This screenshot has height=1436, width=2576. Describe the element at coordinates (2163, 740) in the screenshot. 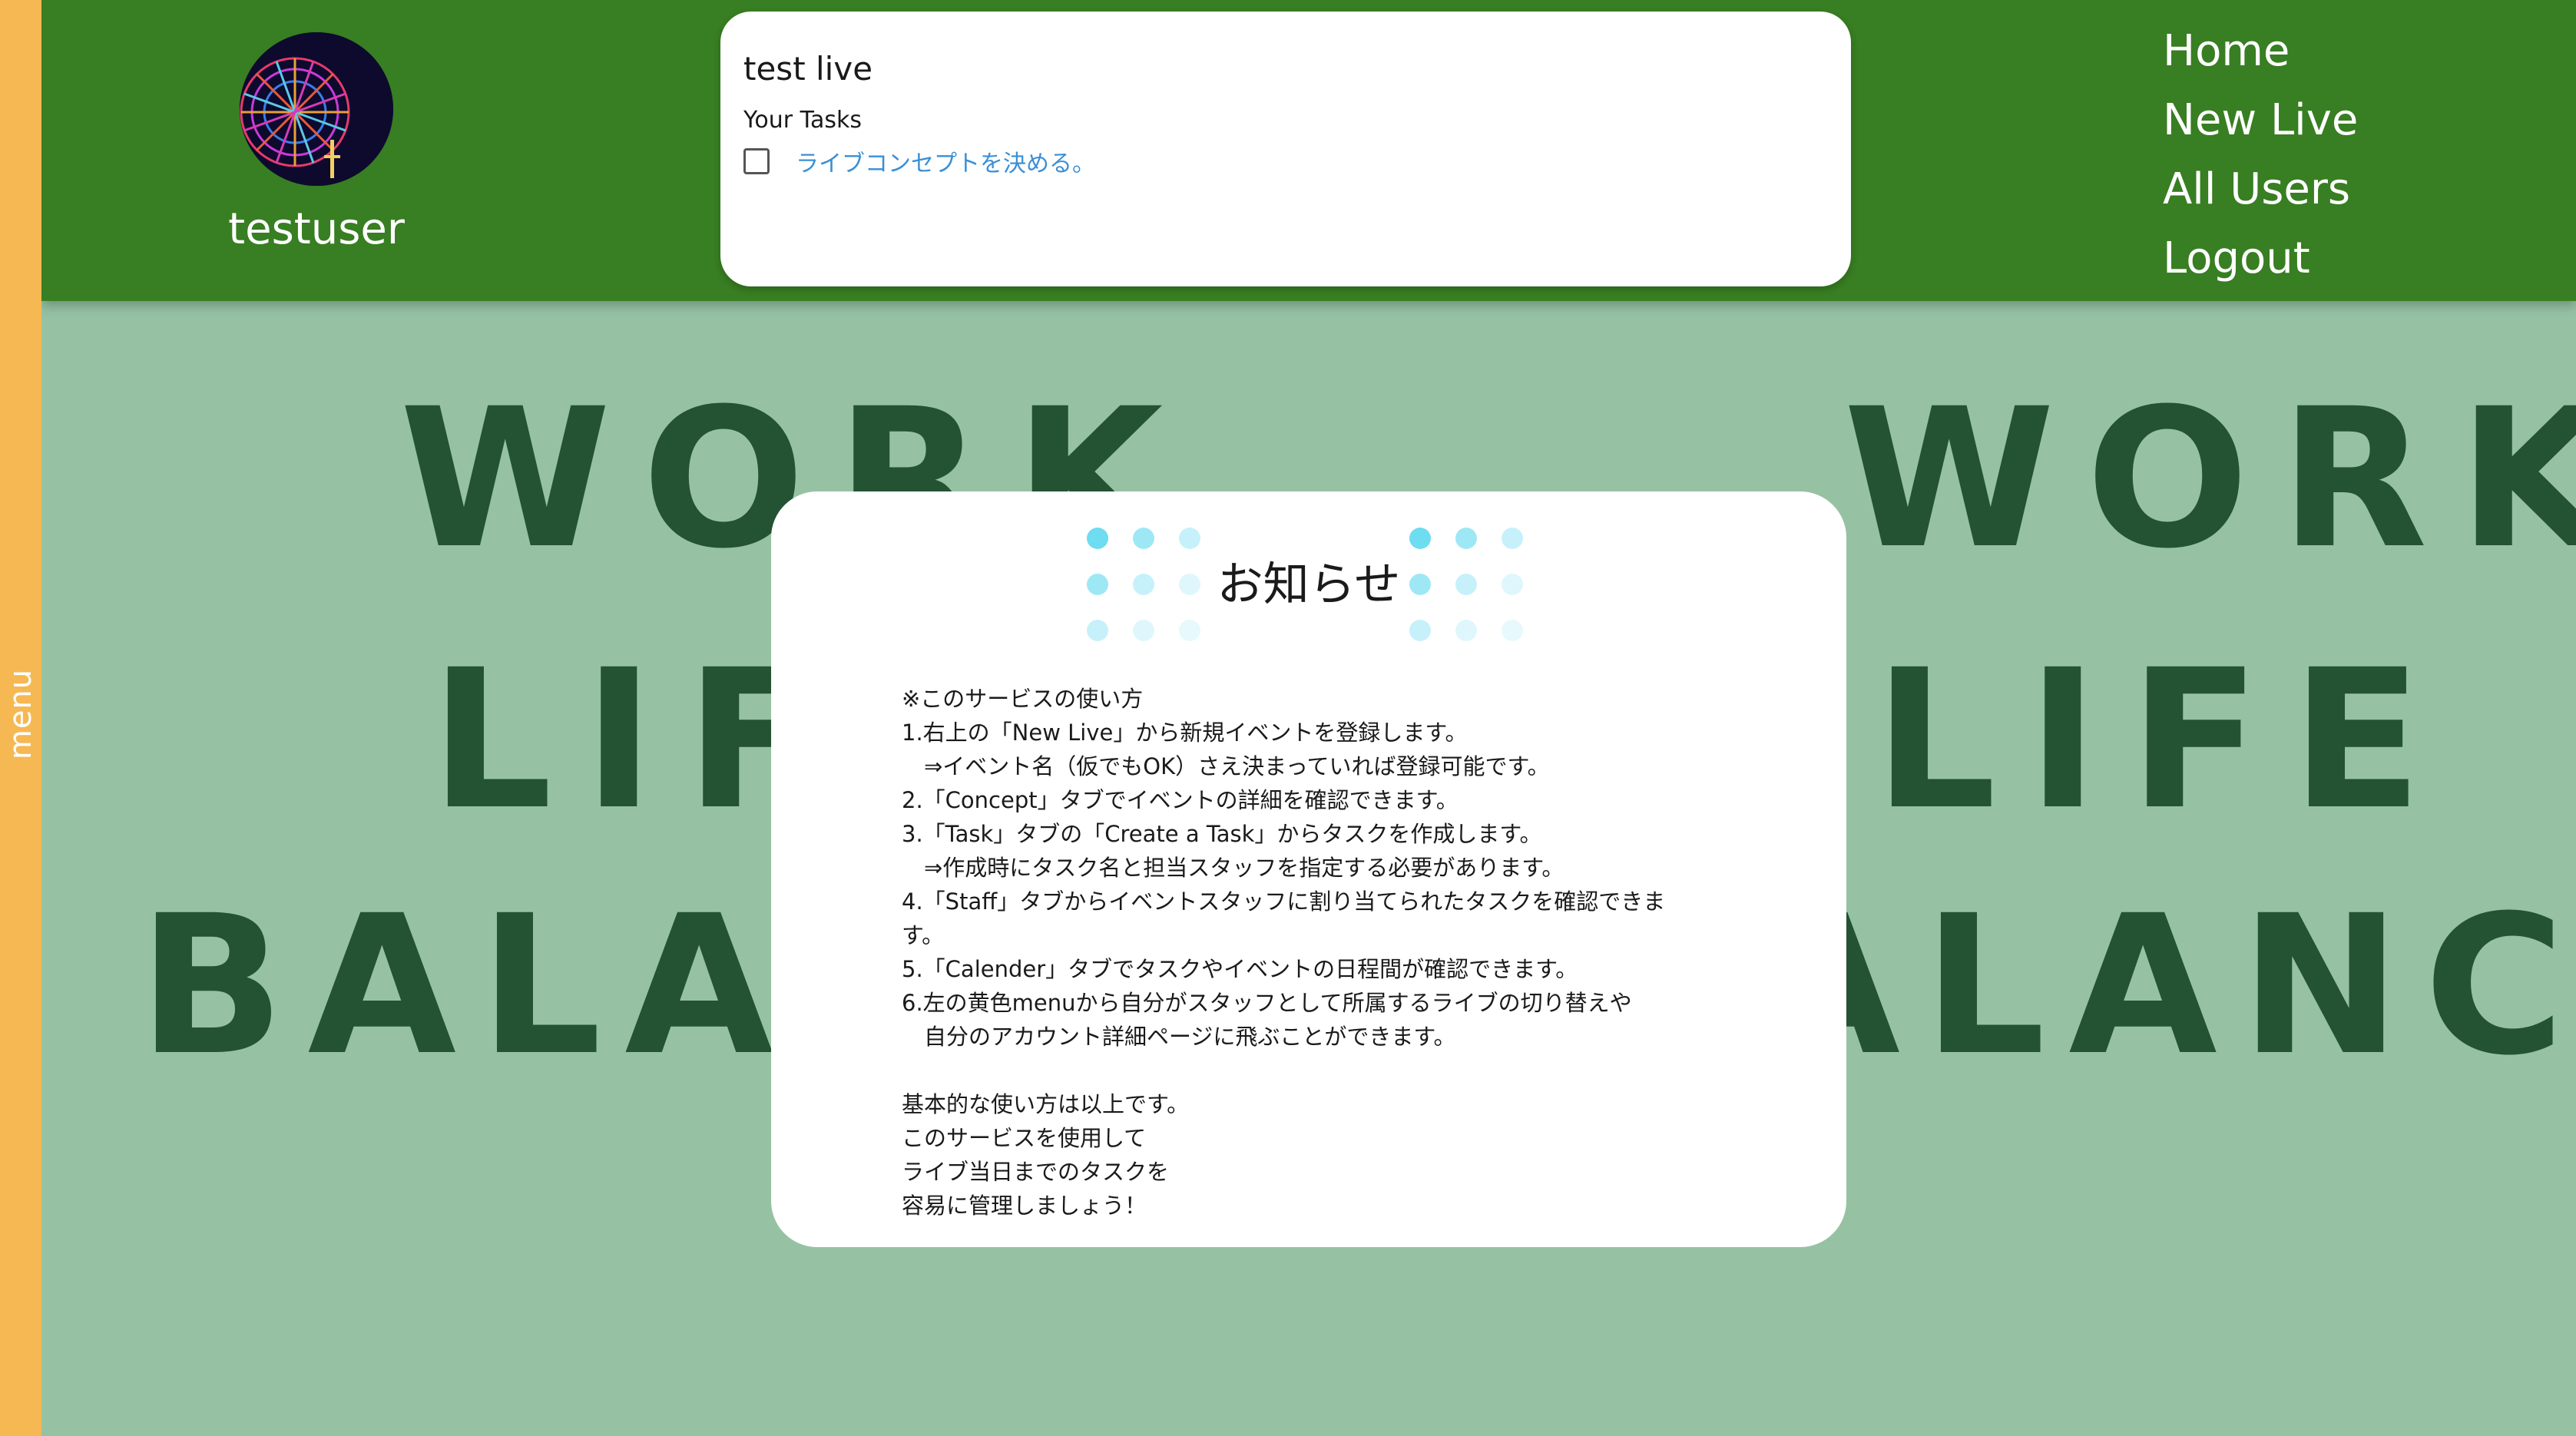

I see `bg-art-life-right: LIFE` at that location.